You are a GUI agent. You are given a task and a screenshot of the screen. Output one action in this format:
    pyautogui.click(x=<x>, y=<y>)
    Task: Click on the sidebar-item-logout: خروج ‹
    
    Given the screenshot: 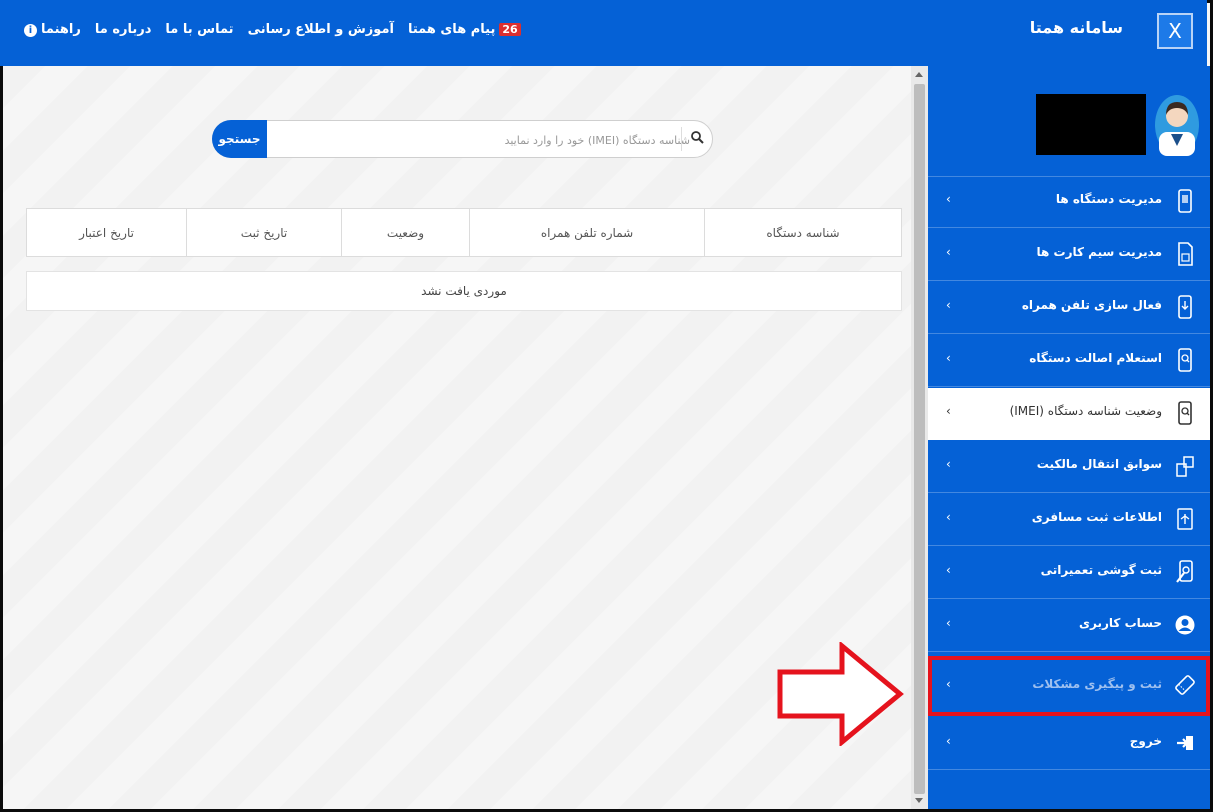 What is the action you would take?
    pyautogui.click(x=1069, y=744)
    